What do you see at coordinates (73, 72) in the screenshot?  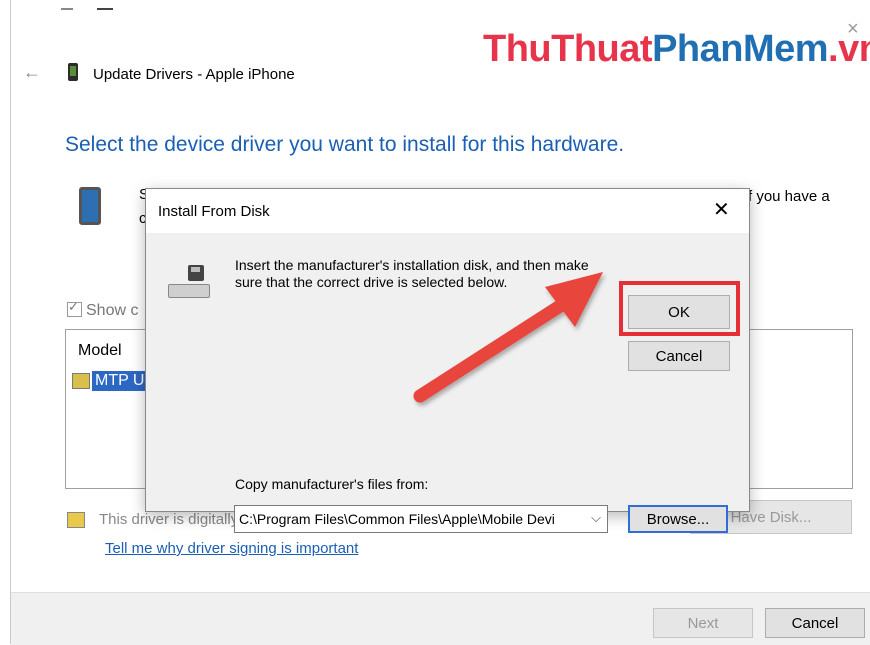 I see `phone-icon` at bounding box center [73, 72].